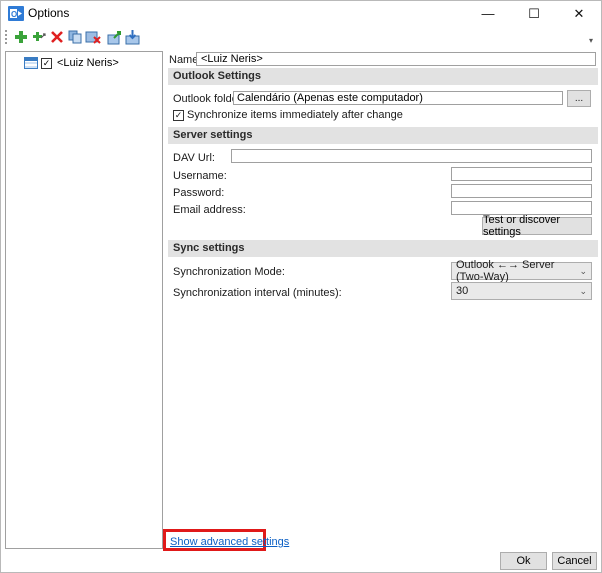 The height and width of the screenshot is (573, 602). I want to click on minimize-button: —, so click(488, 13).